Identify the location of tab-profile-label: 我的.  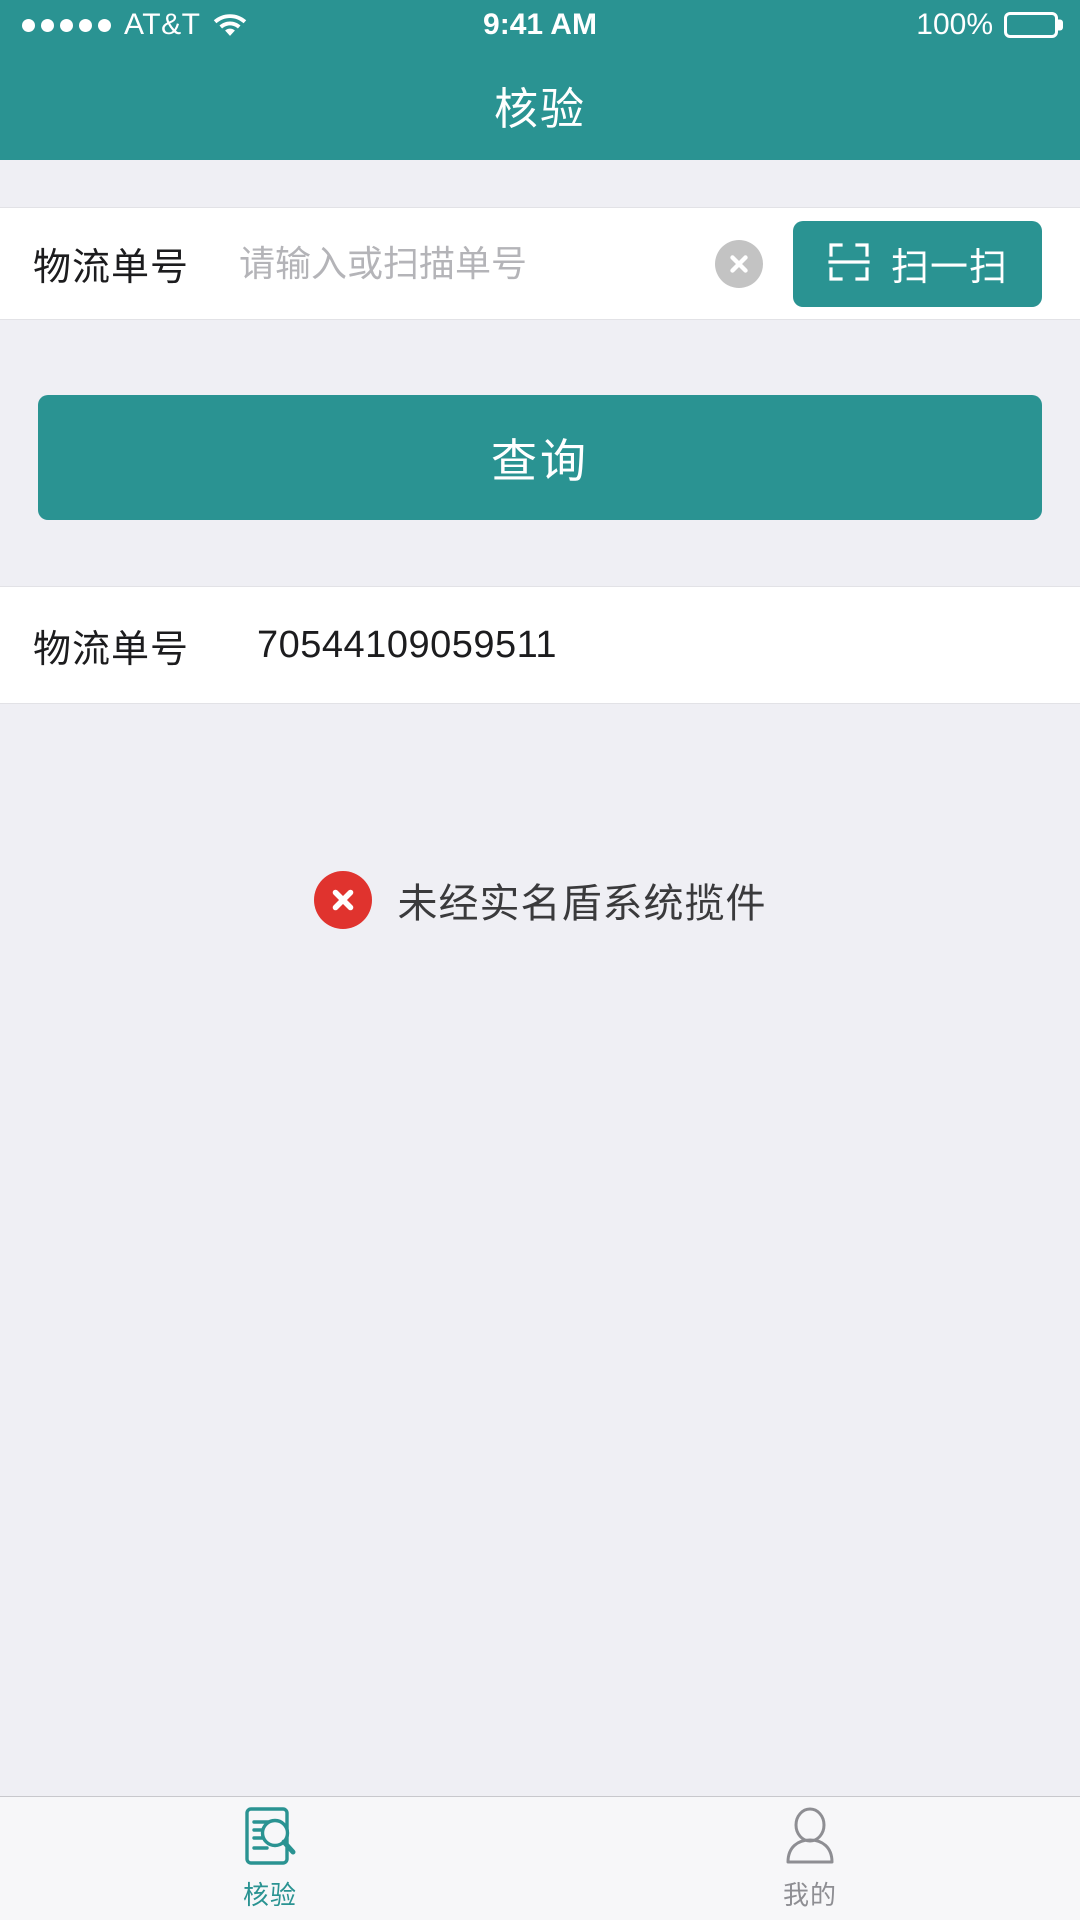
(809, 1895).